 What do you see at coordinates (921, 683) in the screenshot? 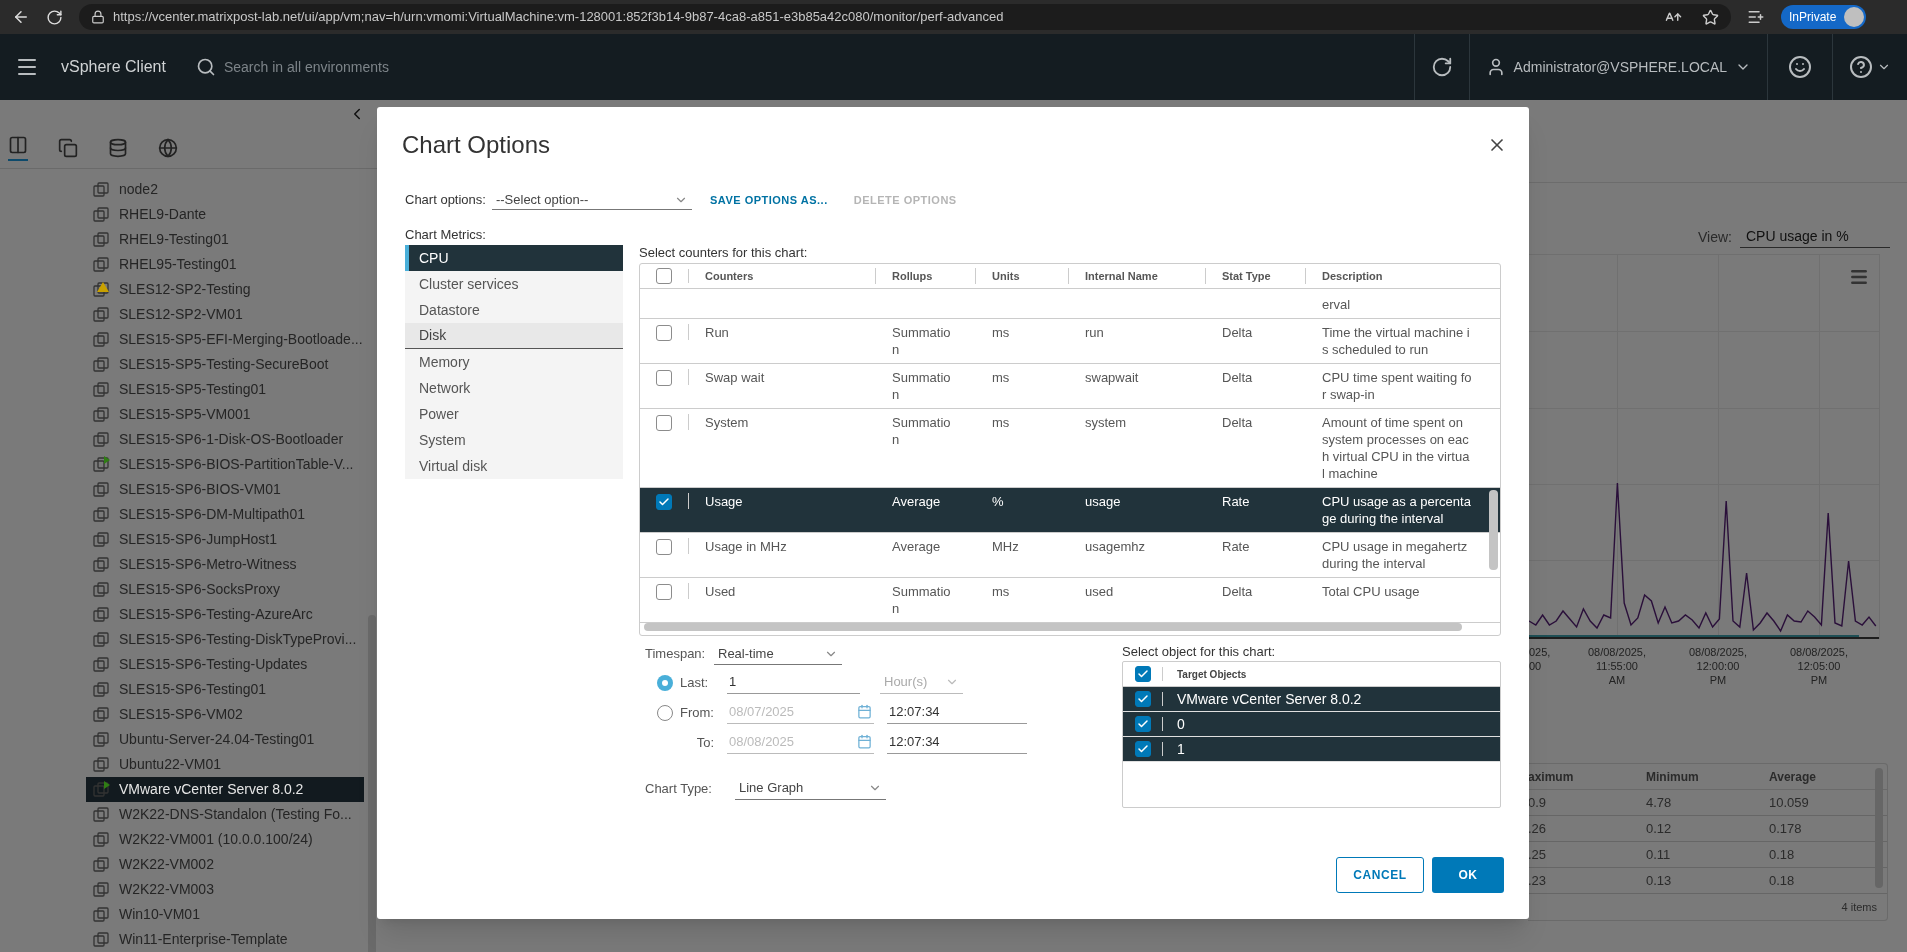
I see `unit-select: Hour(s)` at bounding box center [921, 683].